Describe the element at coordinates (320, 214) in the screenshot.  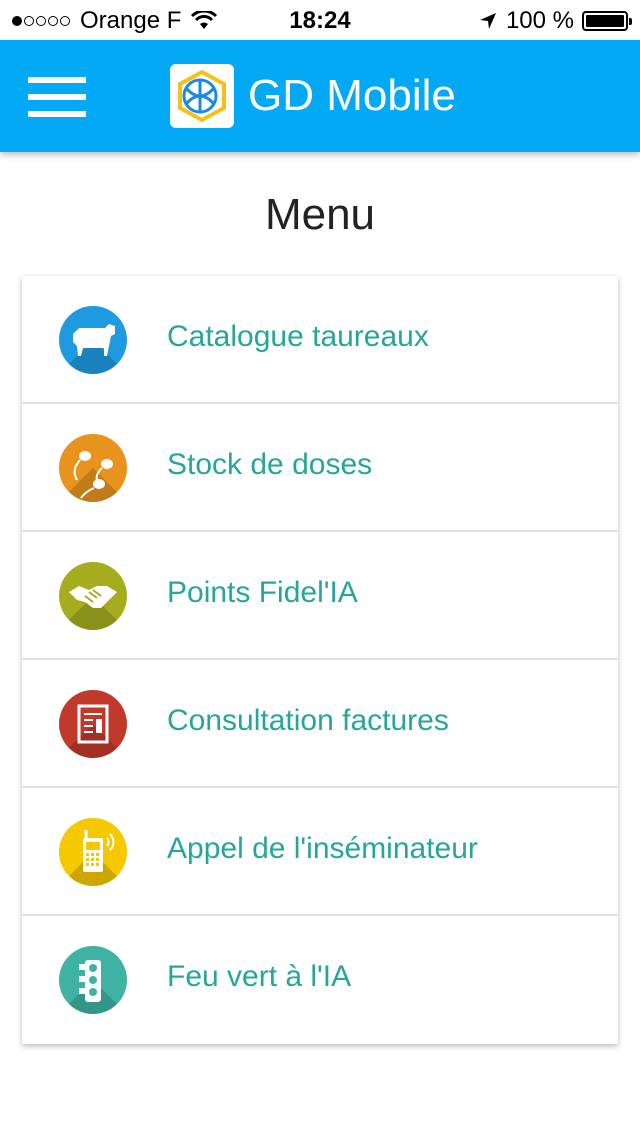
I see `page-title: Menu` at that location.